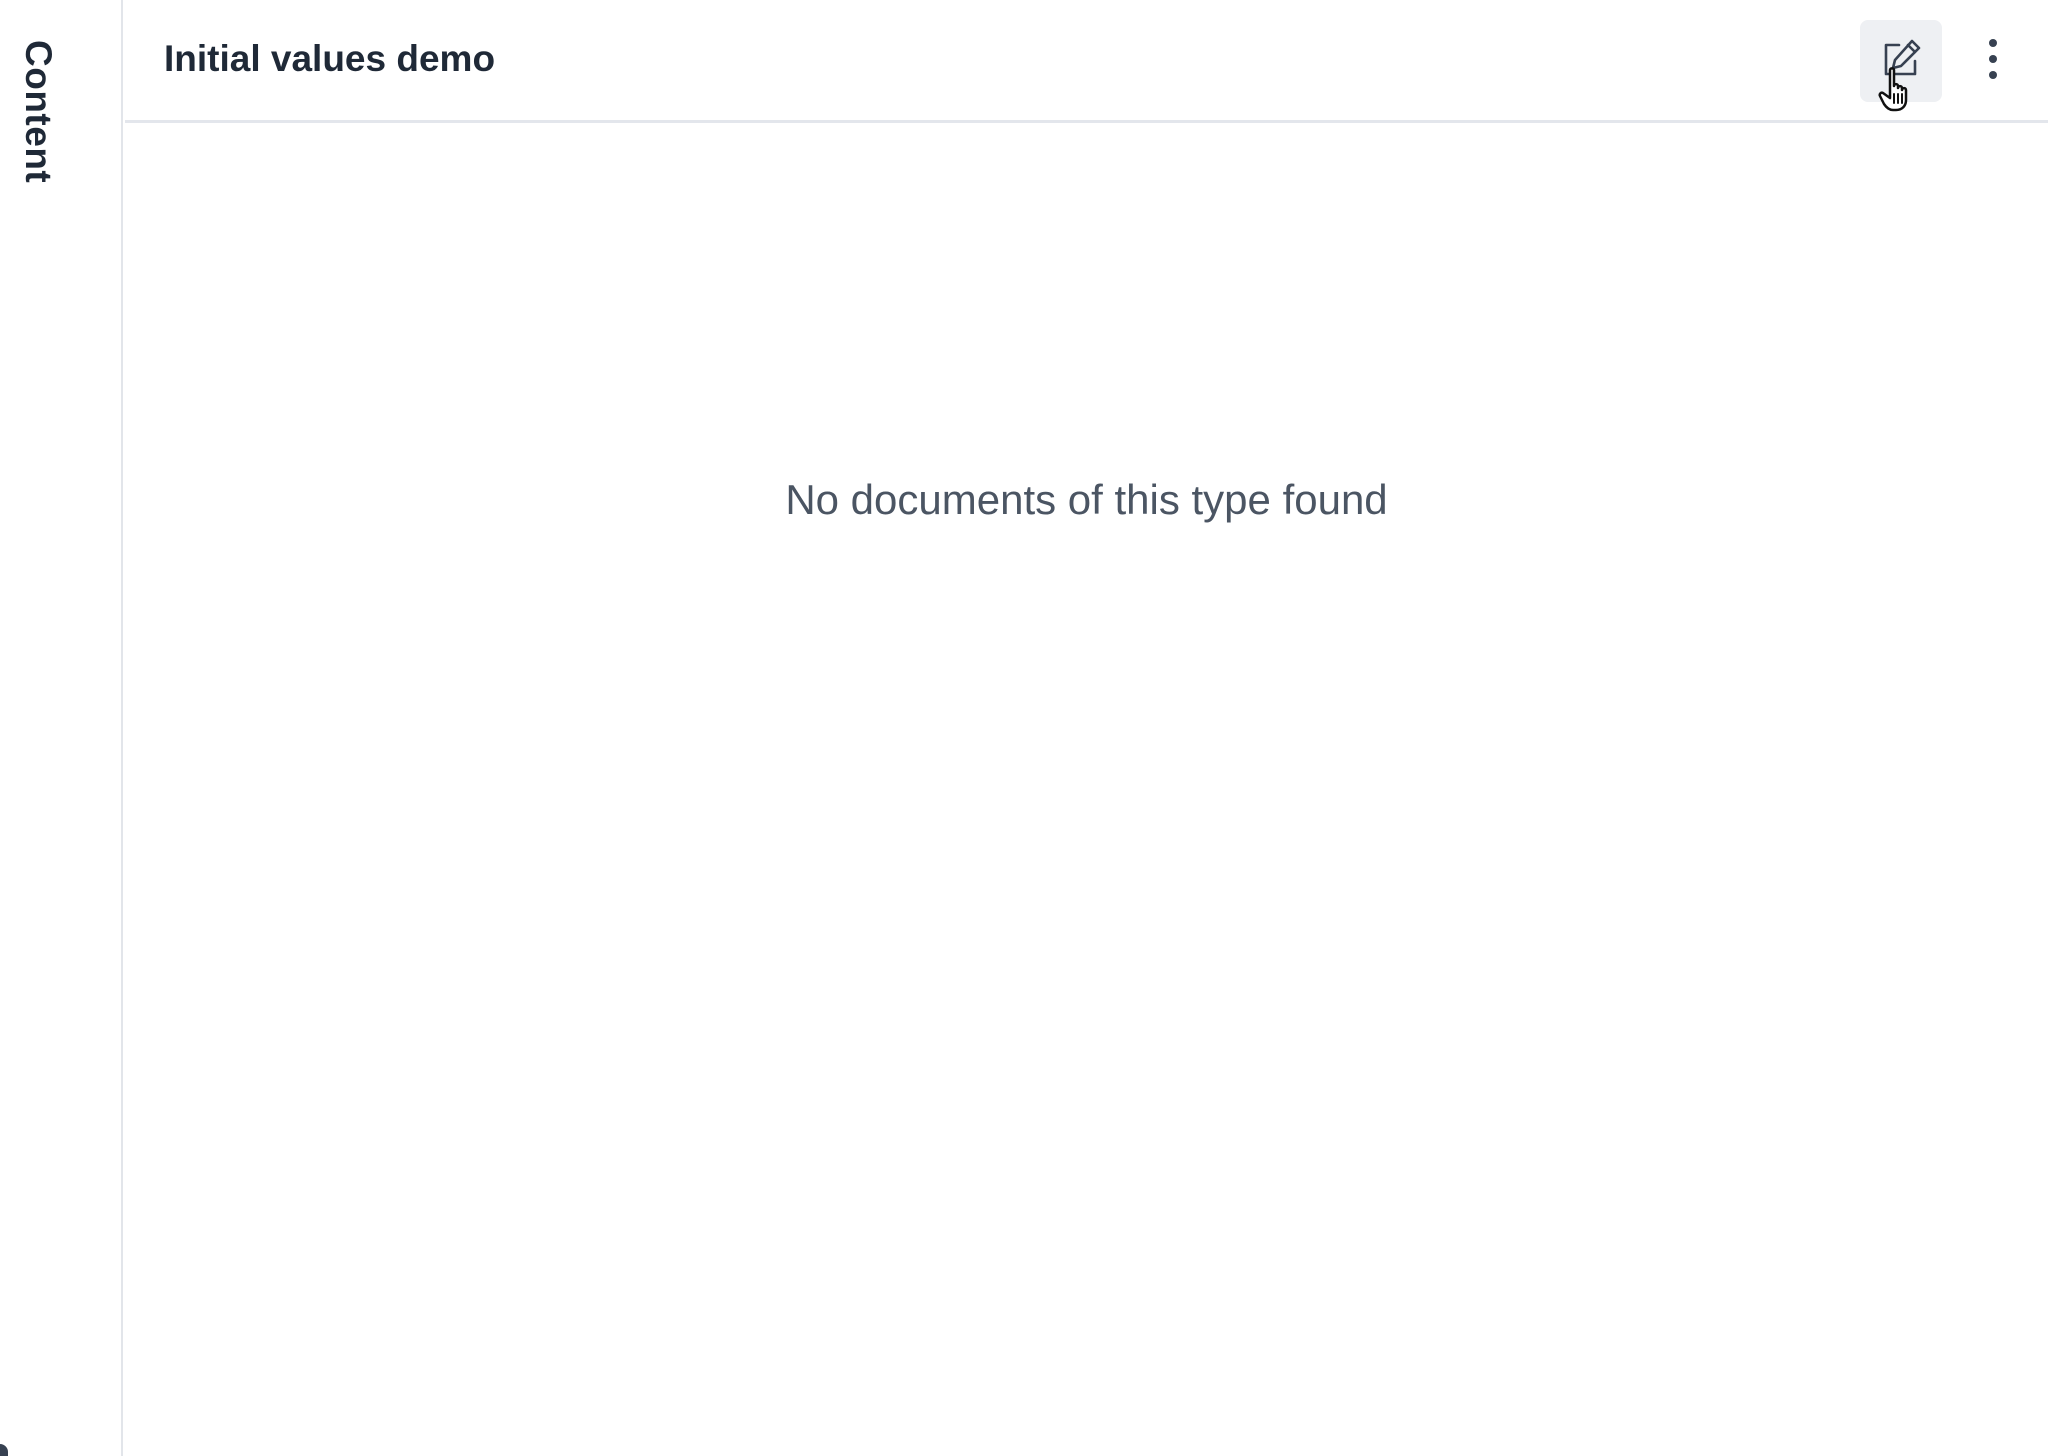 This screenshot has height=1456, width=2048. I want to click on collapsed-pane-title: Content, so click(38, 111).